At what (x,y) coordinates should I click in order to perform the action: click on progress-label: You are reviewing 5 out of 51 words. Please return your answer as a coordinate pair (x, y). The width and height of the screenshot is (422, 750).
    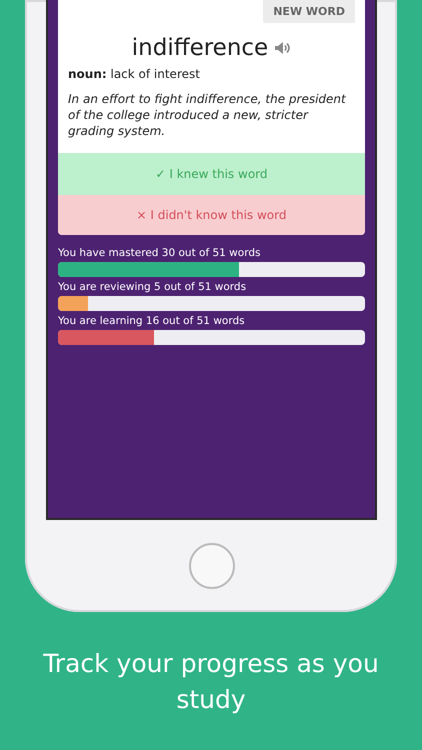
    Looking at the image, I should click on (153, 287).